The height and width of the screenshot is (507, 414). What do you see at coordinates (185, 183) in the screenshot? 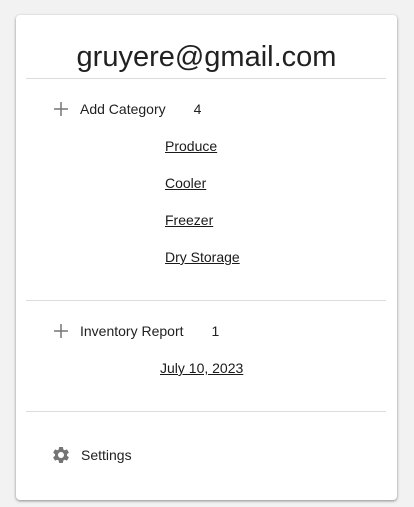
I see `category-link-cooler: Cooler` at bounding box center [185, 183].